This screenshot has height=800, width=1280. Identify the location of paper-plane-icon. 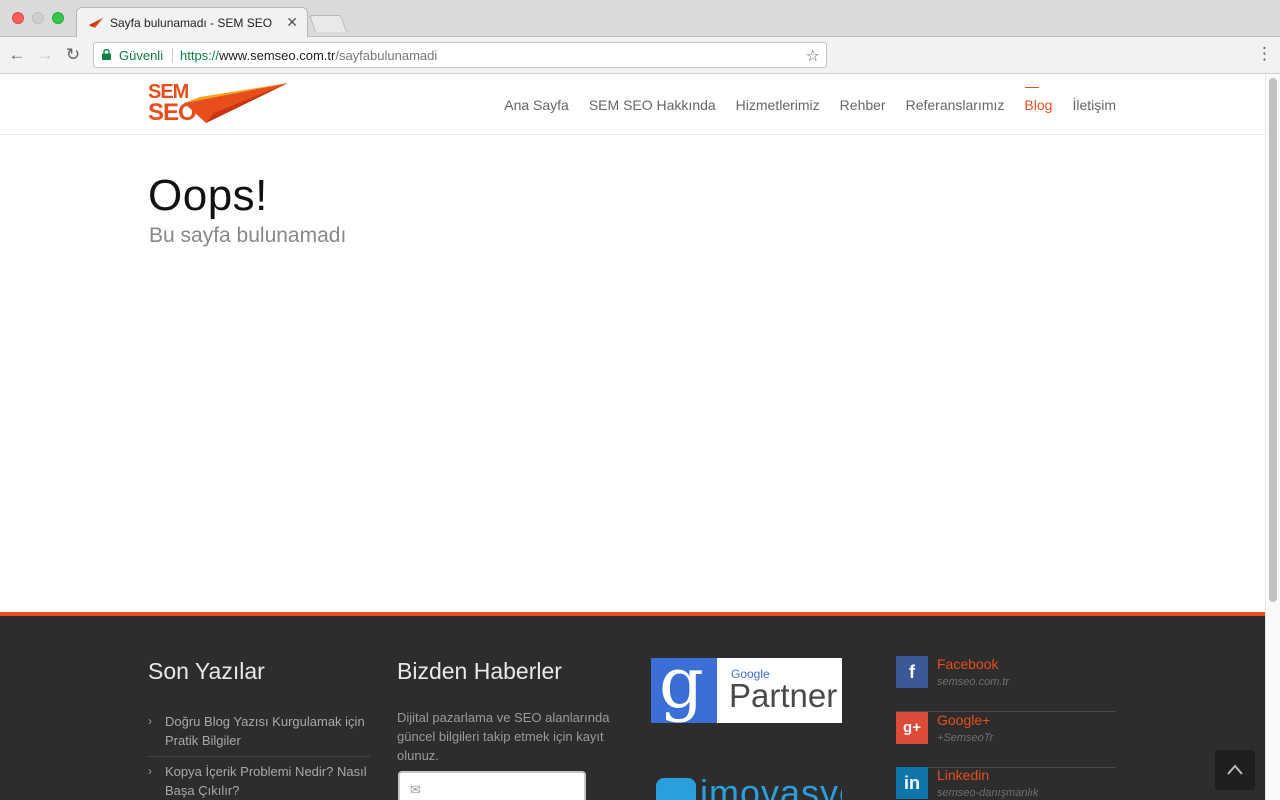
(236, 103).